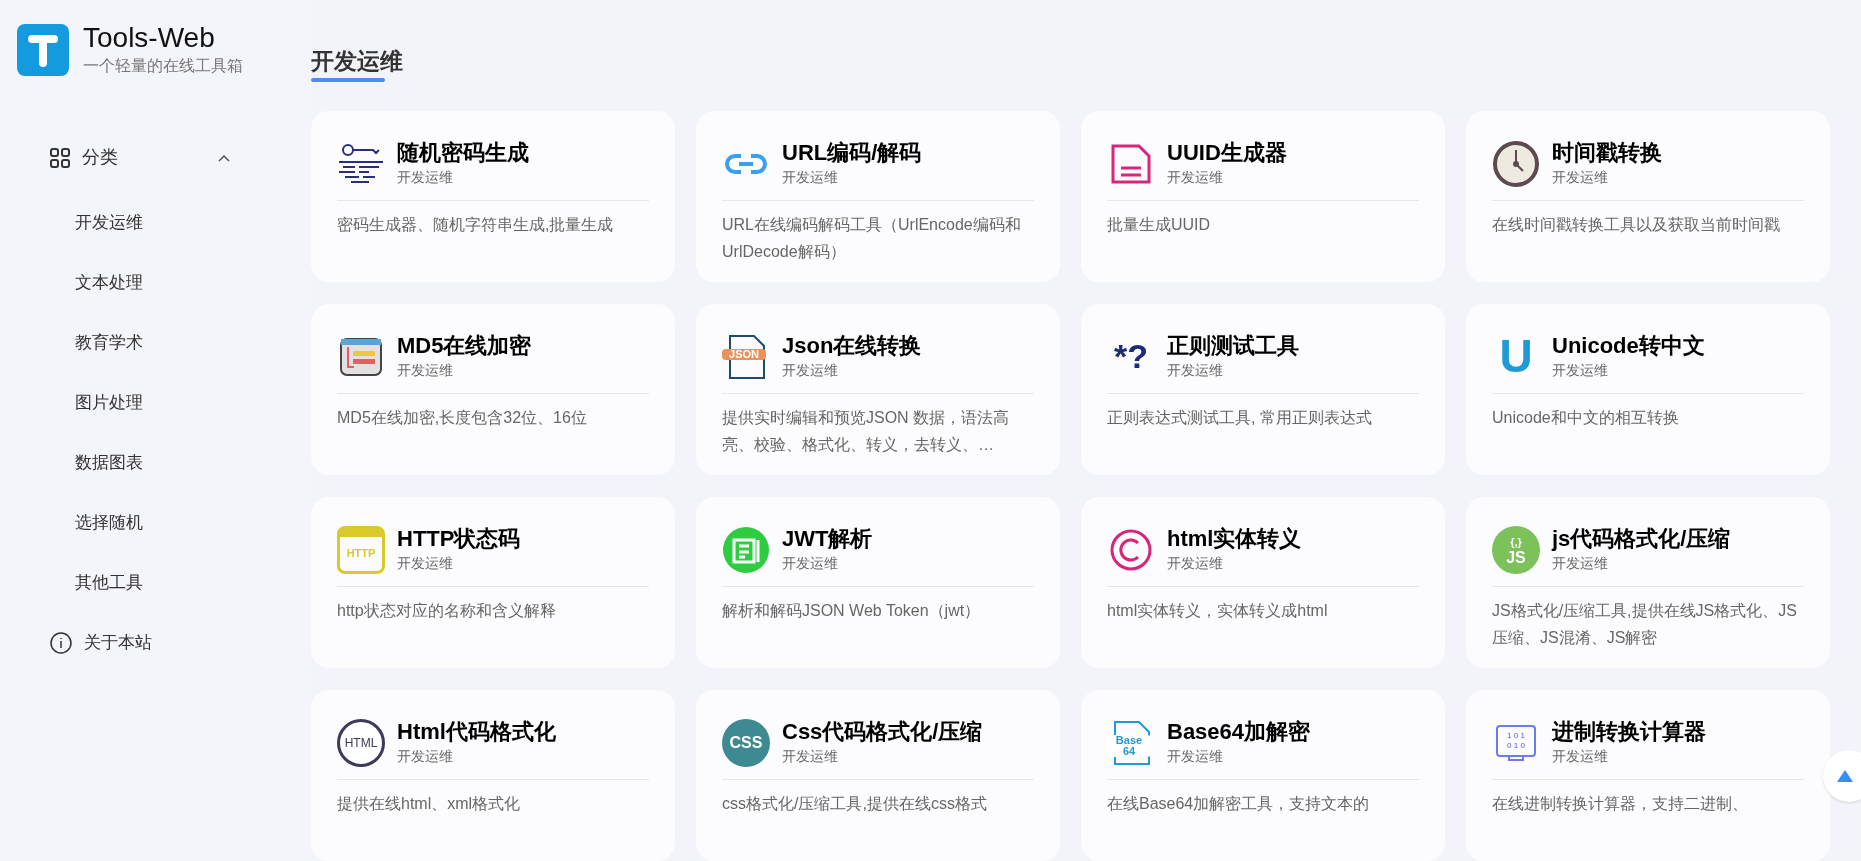 This screenshot has width=1861, height=861. I want to click on tool-title: MD5在线加密, so click(464, 346).